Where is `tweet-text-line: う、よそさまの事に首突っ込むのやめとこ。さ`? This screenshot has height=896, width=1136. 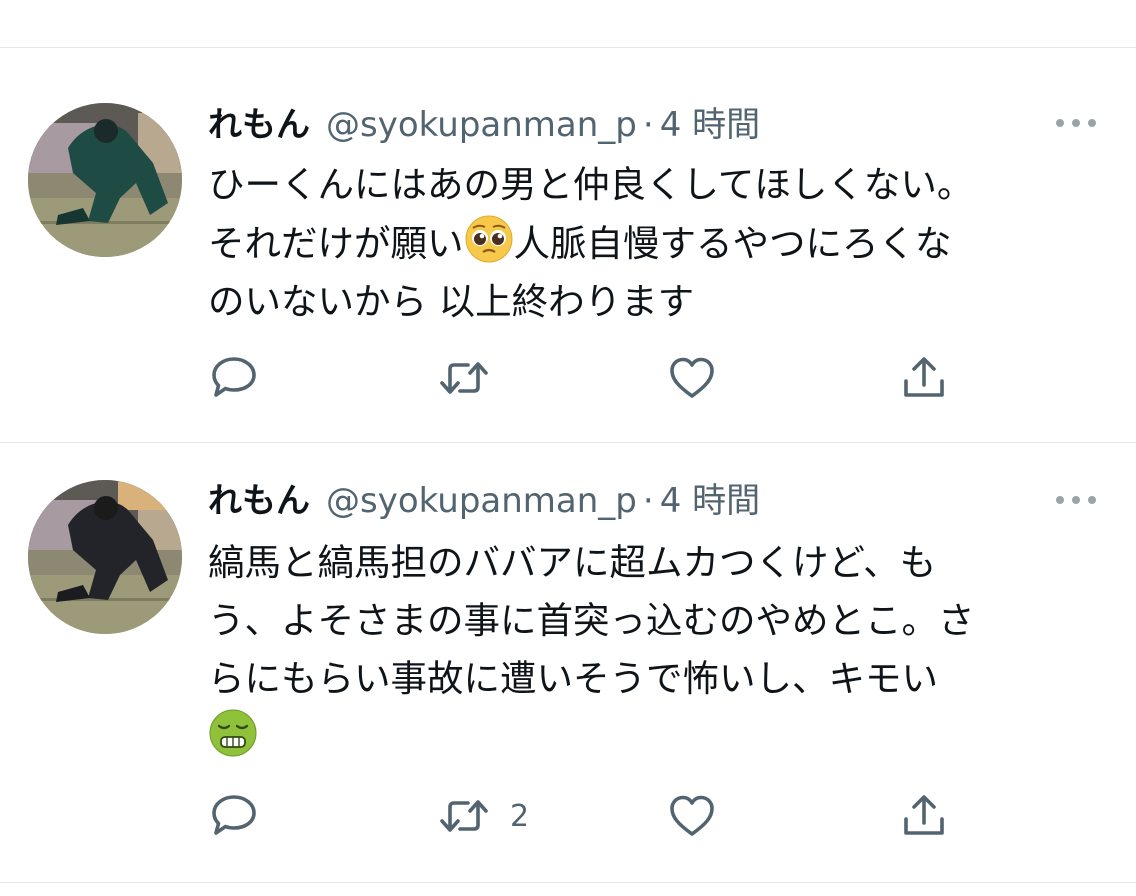 tweet-text-line: う、よそさまの事に首突っ込むのやめとこ。さ is located at coordinates (591, 620).